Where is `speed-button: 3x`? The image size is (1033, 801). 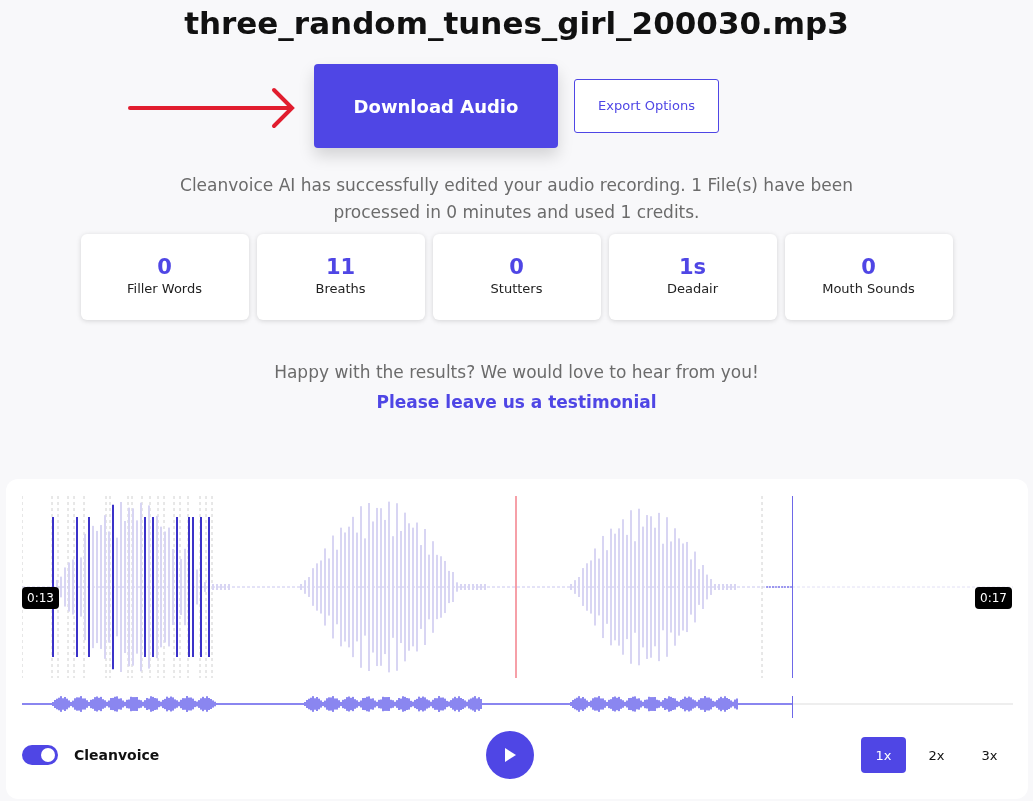 speed-button: 3x is located at coordinates (989, 755).